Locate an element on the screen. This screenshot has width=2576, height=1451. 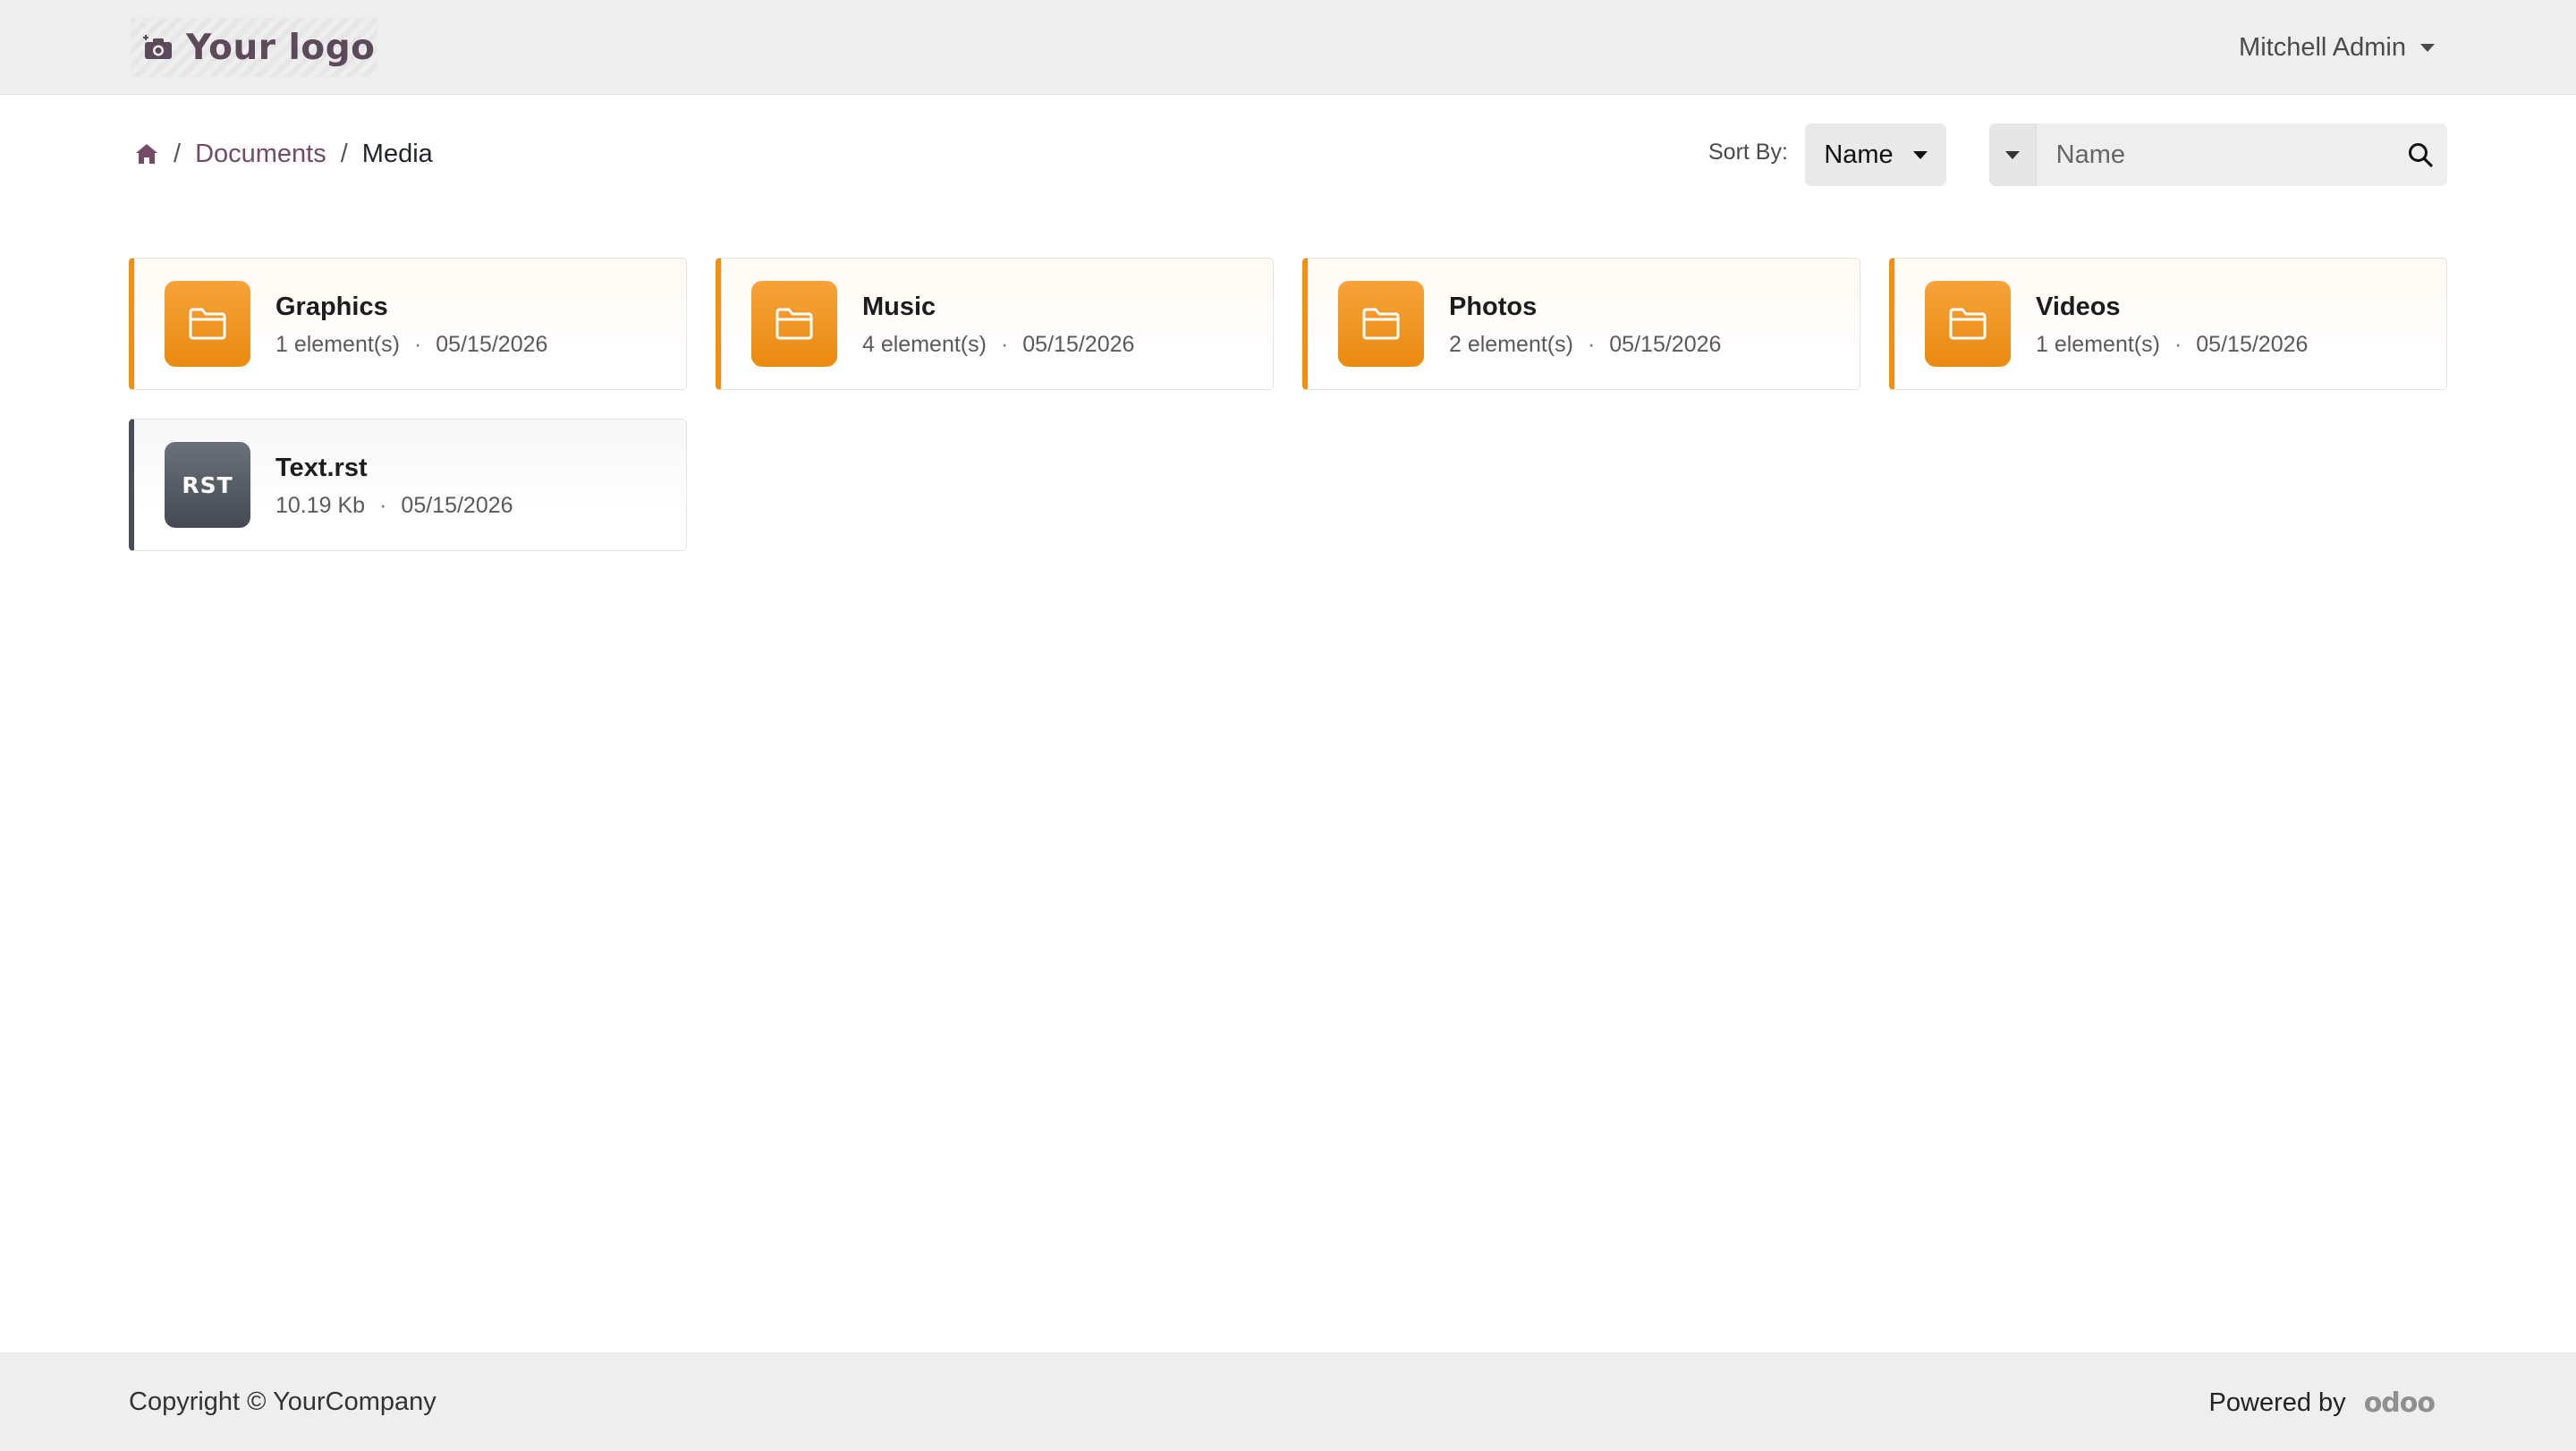
search-bar is located at coordinates (2218, 155).